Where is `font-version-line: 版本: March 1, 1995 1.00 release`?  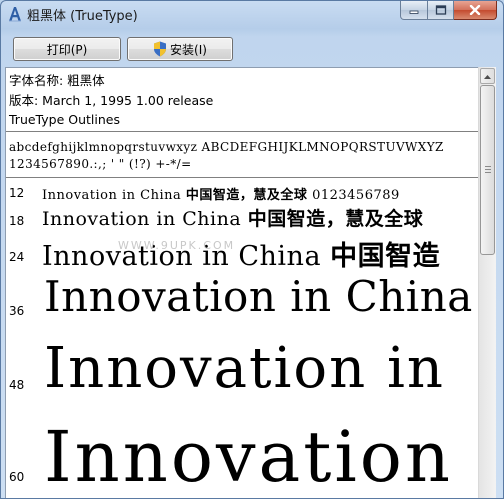
font-version-line: 版本: March 1, 1995 1.00 release is located at coordinates (111, 100).